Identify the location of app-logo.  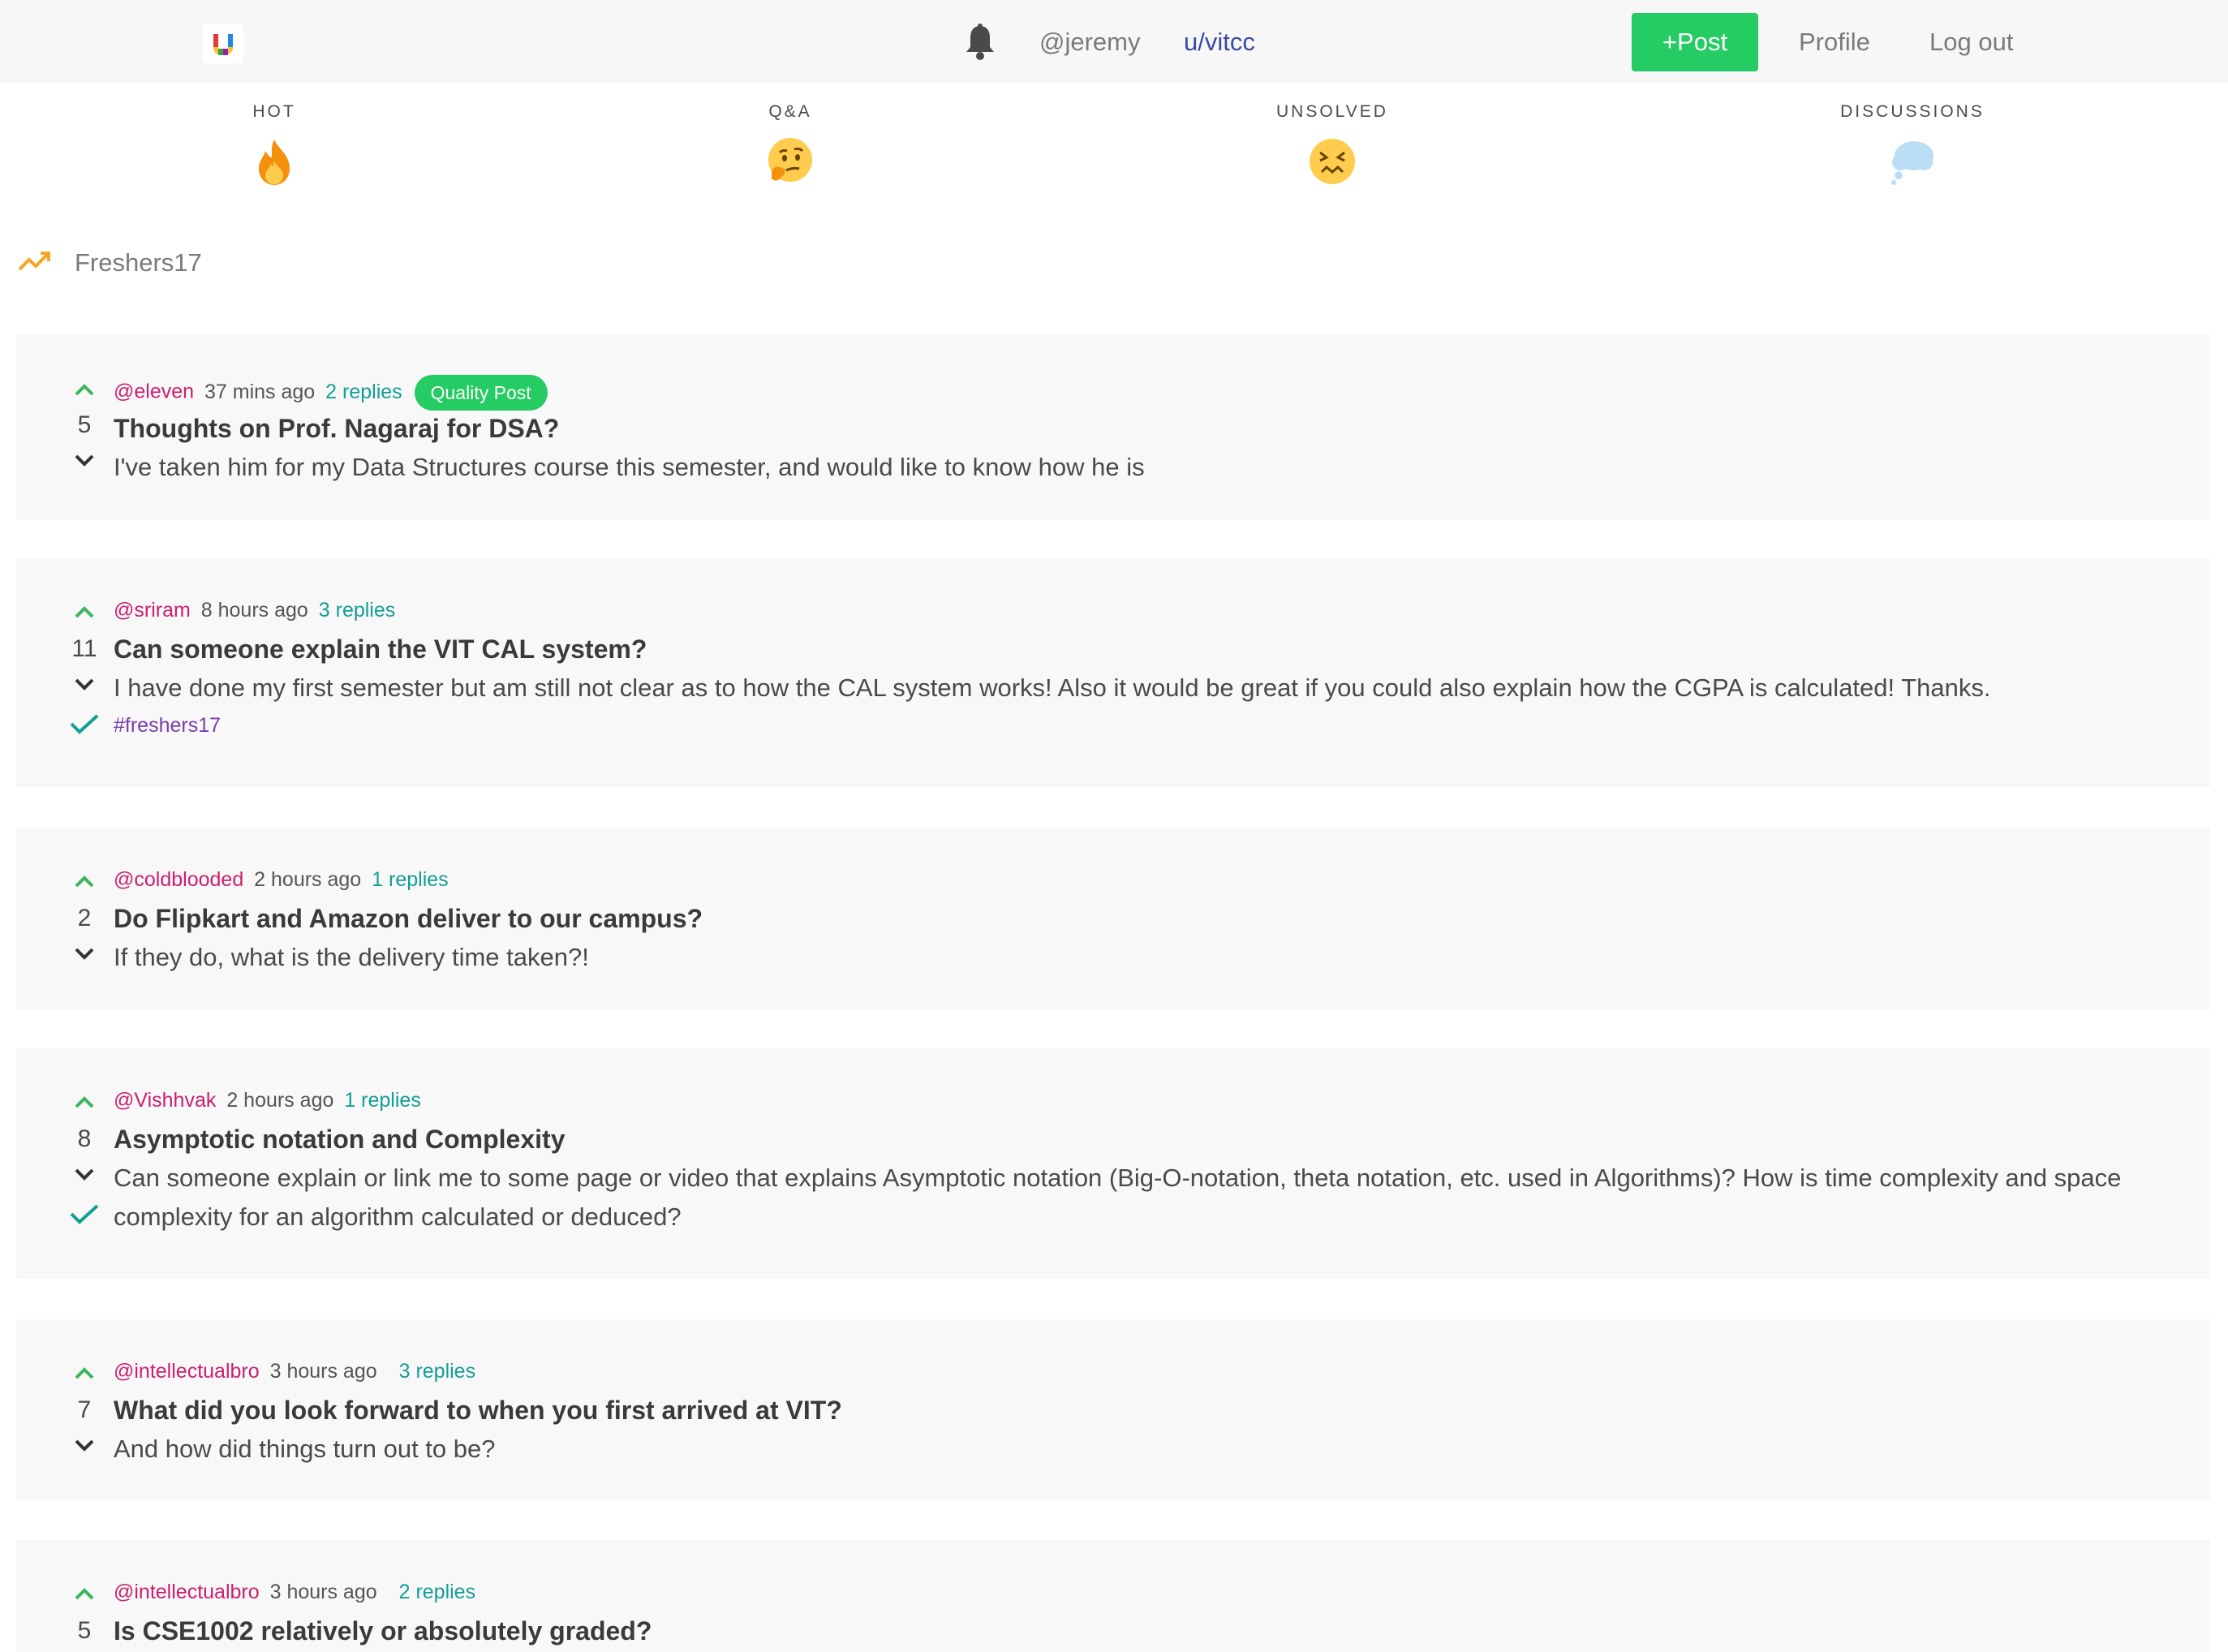
(223, 43).